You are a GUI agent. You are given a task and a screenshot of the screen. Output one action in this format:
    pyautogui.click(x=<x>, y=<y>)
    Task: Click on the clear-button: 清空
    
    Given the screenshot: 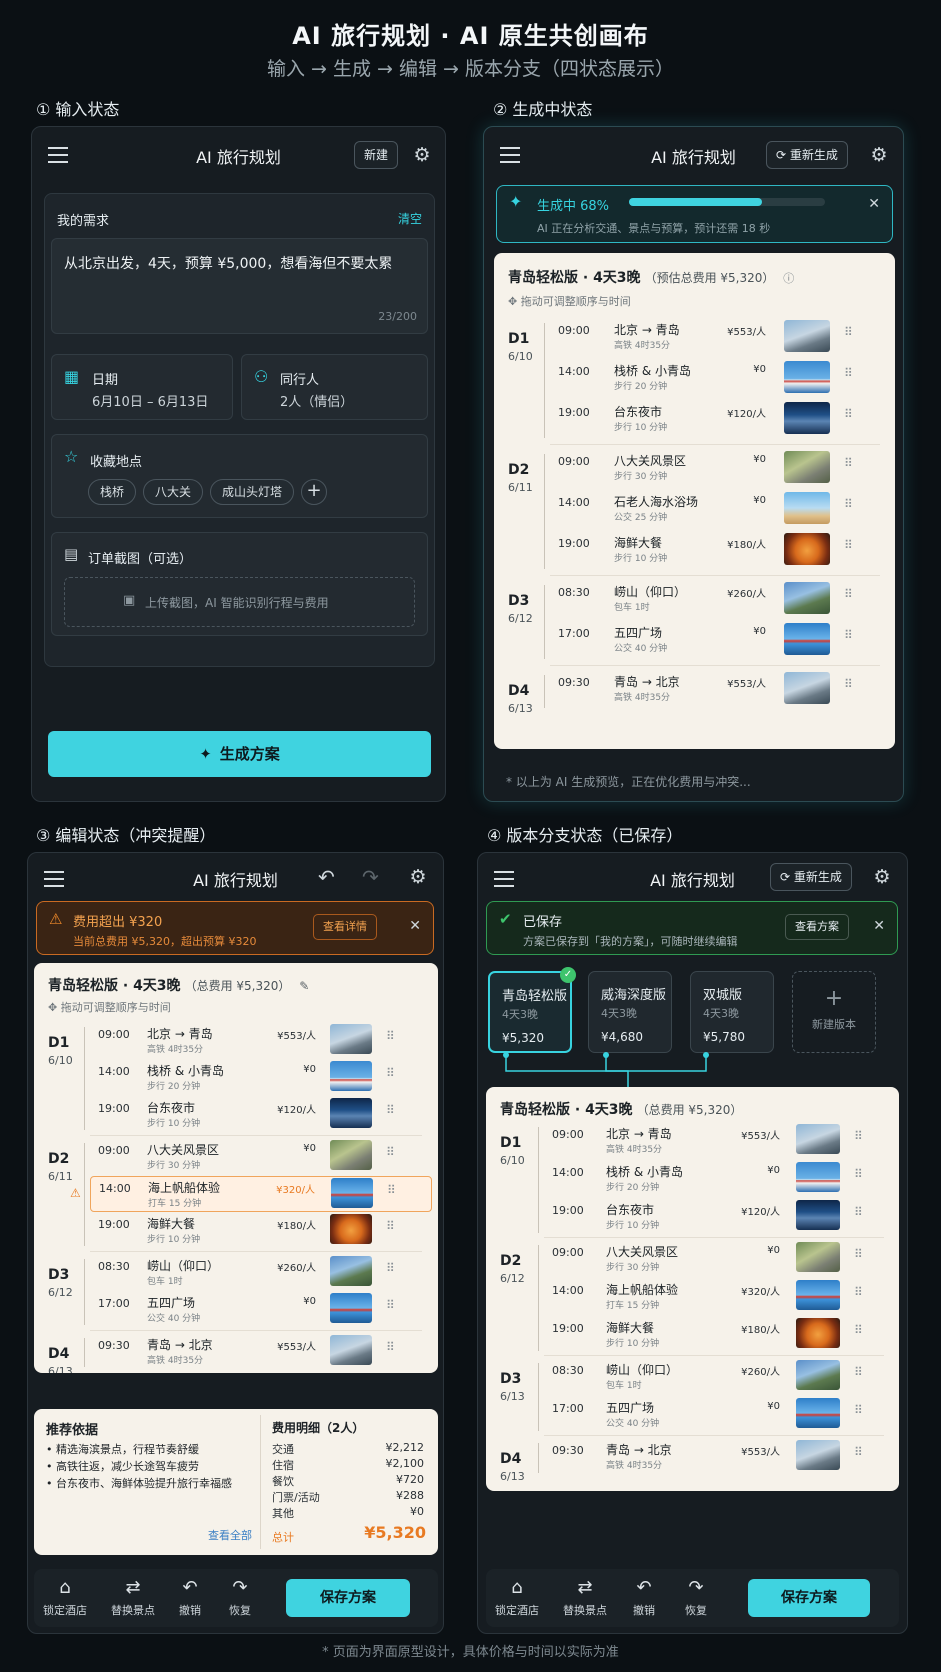 What is the action you would take?
    pyautogui.click(x=410, y=218)
    